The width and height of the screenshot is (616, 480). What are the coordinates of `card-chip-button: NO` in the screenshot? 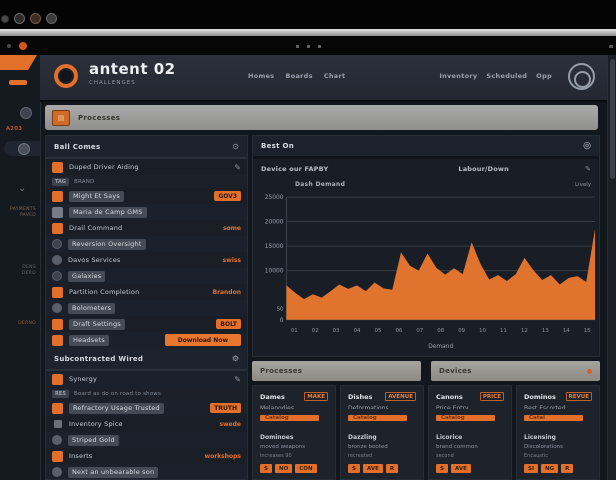 It's located at (283, 468).